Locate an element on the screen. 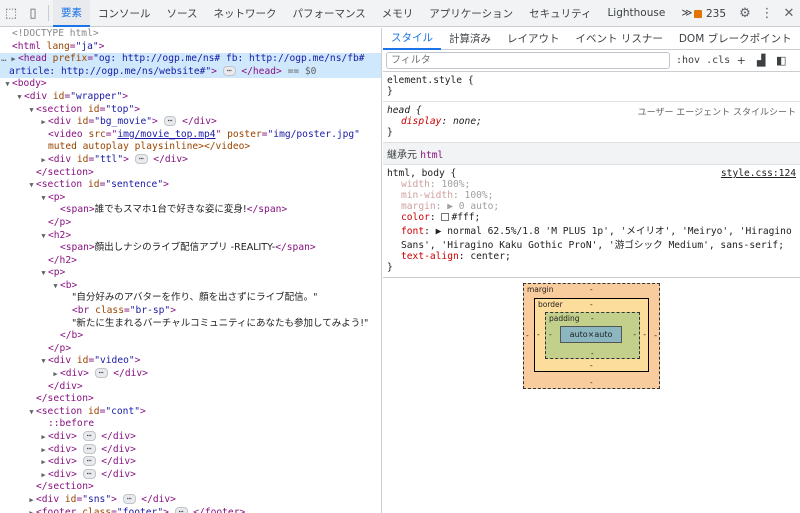  stylesheet-source-link: style.css:124 is located at coordinates (758, 173).